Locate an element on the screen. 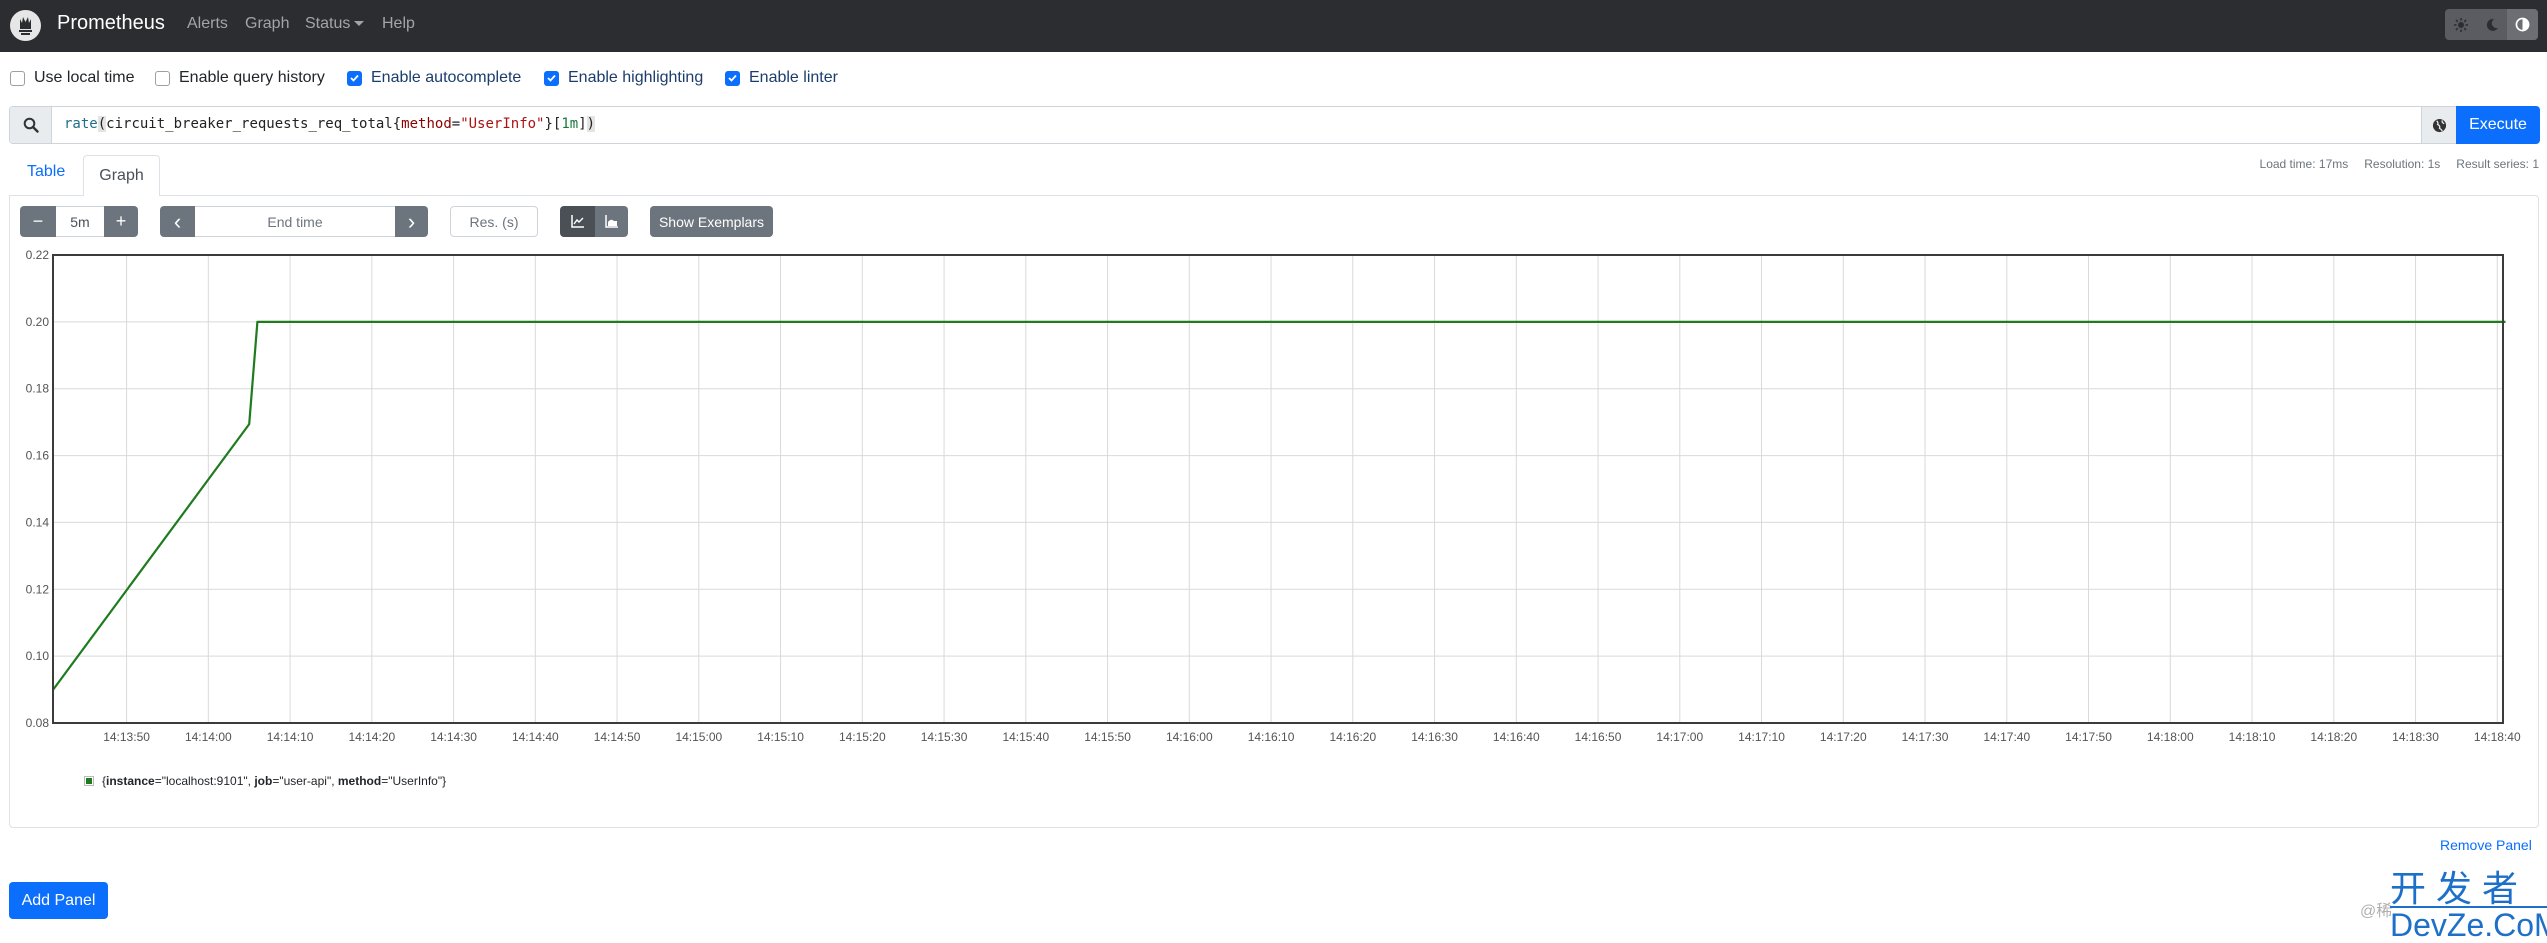 The height and width of the screenshot is (943, 2547). legend-label-key: instance is located at coordinates (130, 781).